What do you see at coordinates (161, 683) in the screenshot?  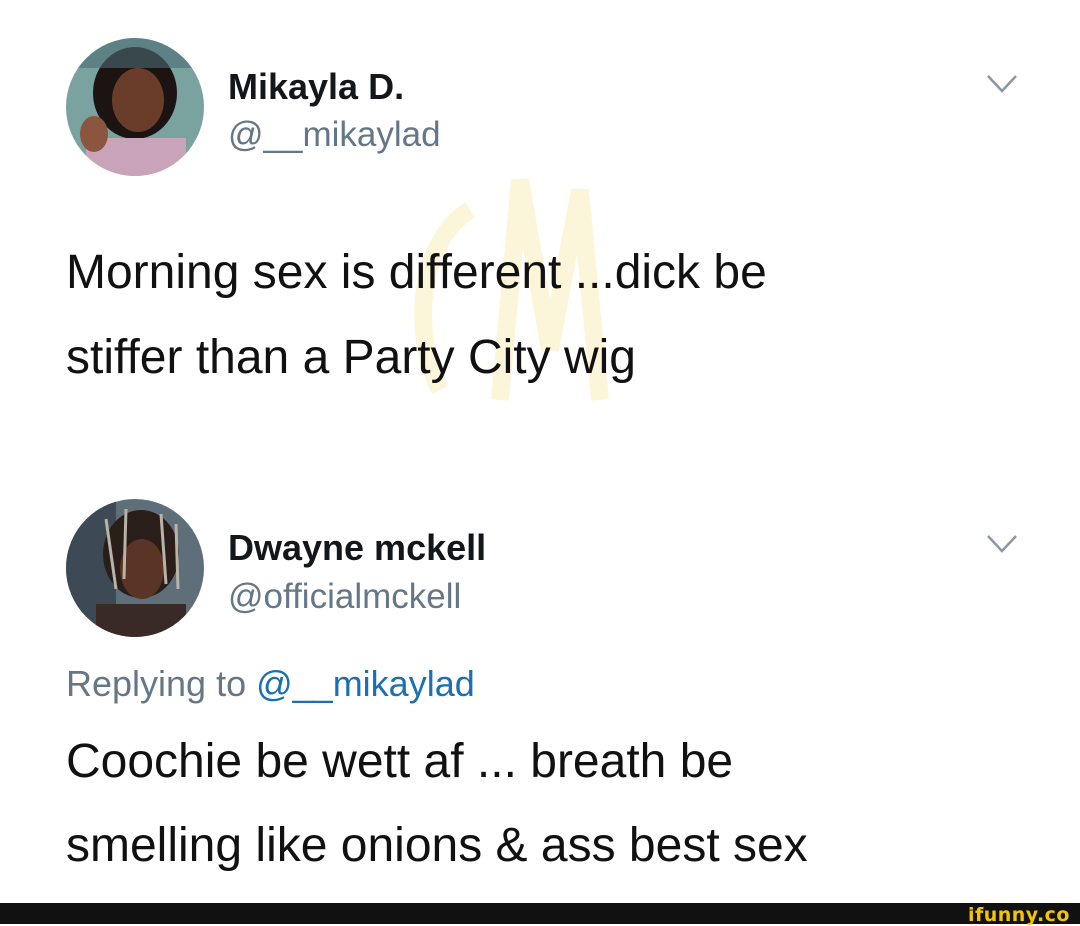 I see `replying-to-label: Replying to` at bounding box center [161, 683].